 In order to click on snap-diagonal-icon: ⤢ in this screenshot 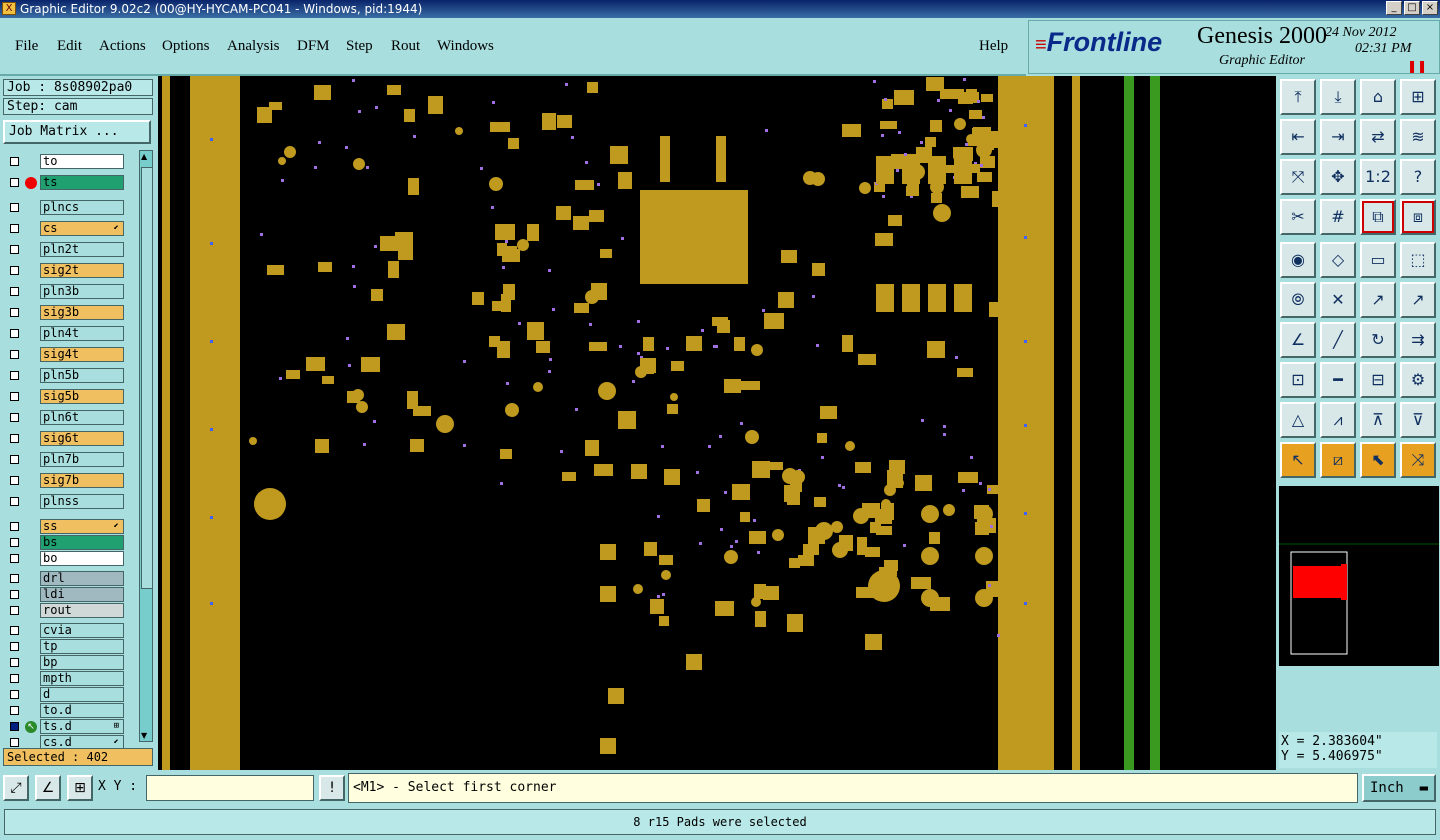, I will do `click(16, 788)`.